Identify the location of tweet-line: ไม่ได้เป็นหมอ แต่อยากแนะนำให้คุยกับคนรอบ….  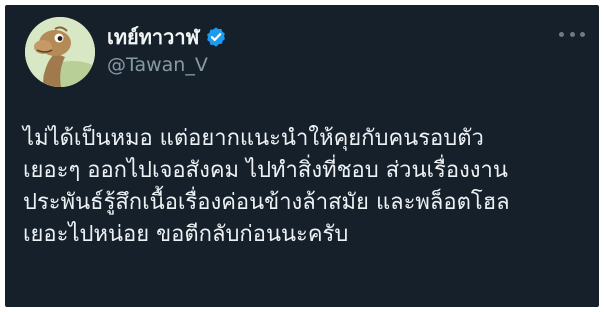
(253, 138).